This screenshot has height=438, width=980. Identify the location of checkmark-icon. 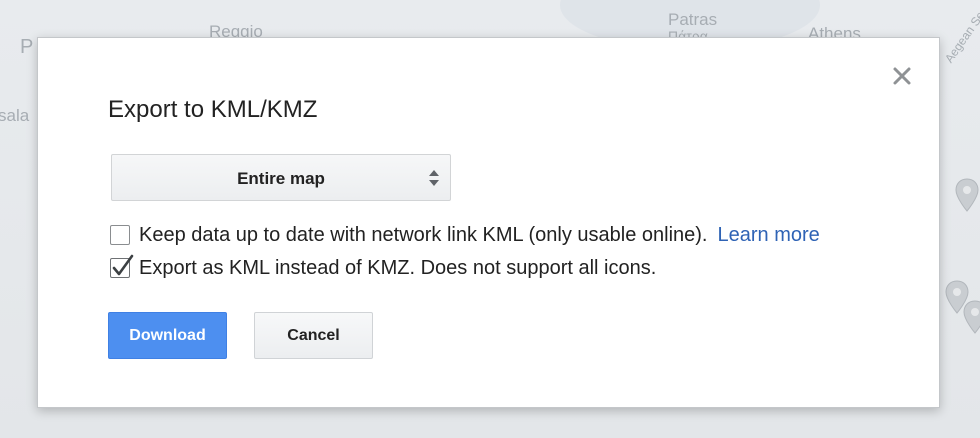
(123, 265).